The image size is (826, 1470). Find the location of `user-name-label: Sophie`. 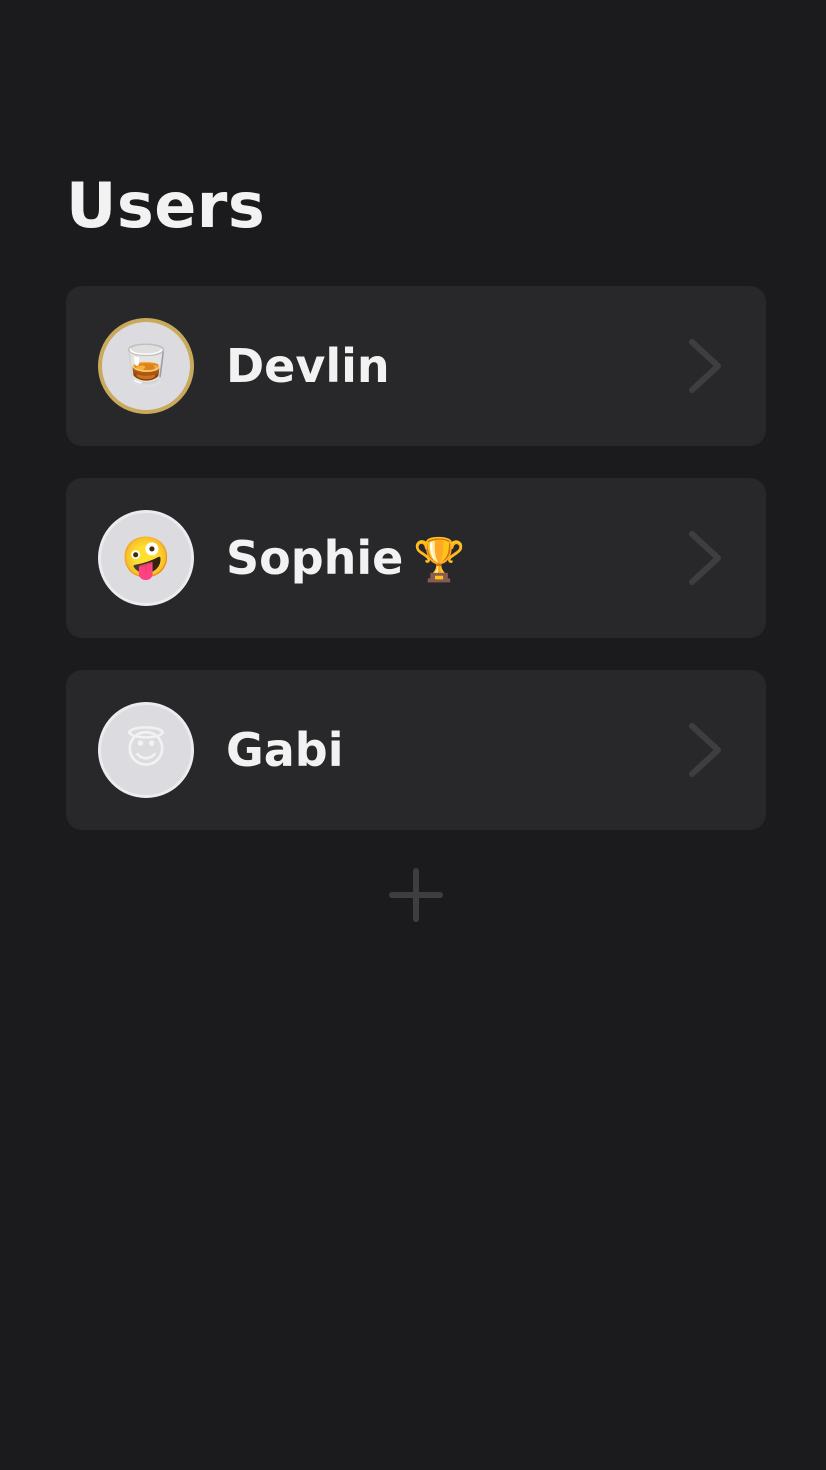

user-name-label: Sophie is located at coordinates (315, 558).